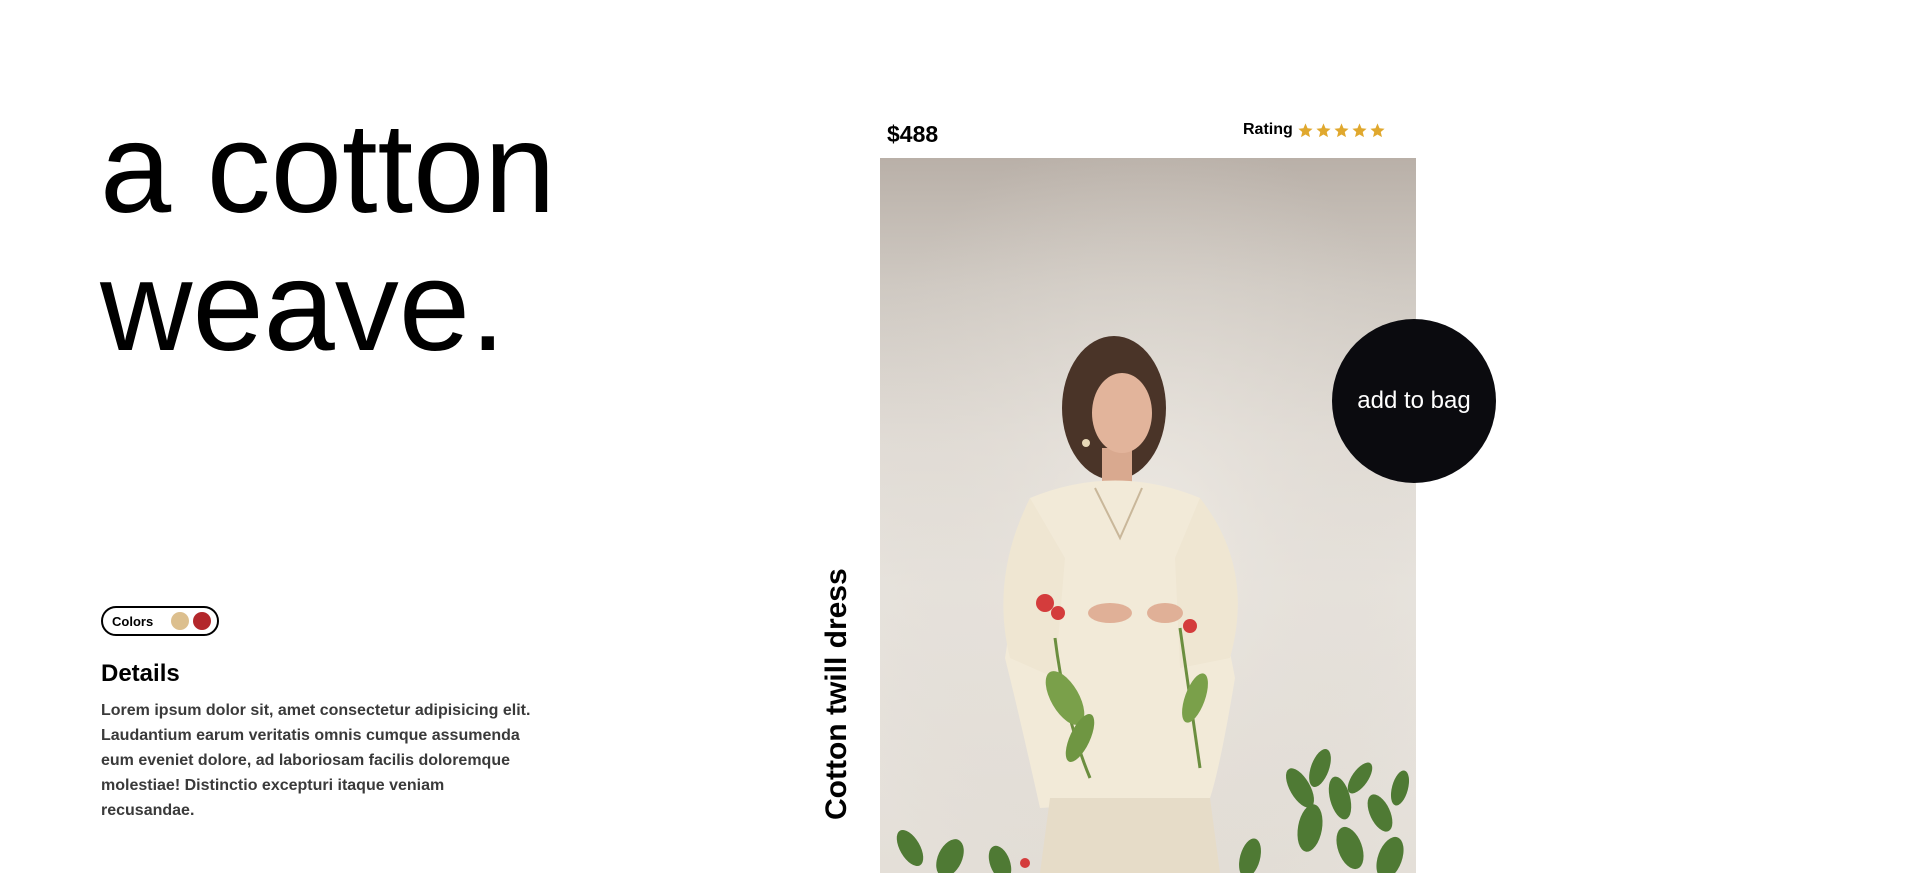 This screenshot has height=877, width=1920. I want to click on product-rating: Rating, so click(1314, 130).